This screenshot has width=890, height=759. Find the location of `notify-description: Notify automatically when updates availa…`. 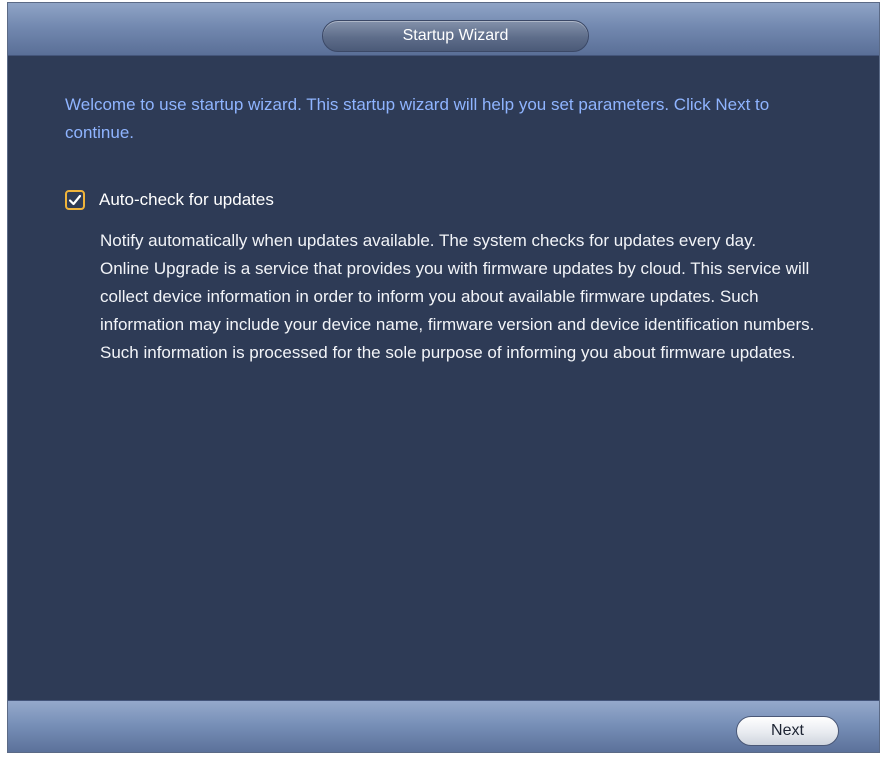

notify-description: Notify automatically when updates availa… is located at coordinates (428, 240).